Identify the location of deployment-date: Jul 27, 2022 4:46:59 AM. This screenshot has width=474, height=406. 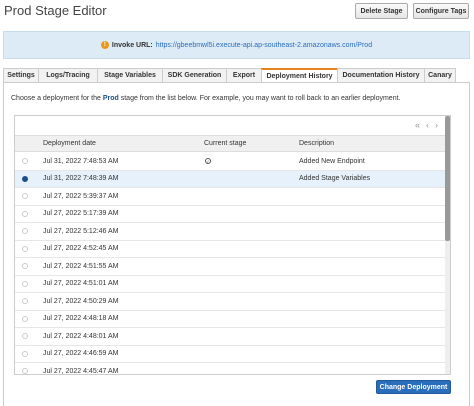
(81, 354).